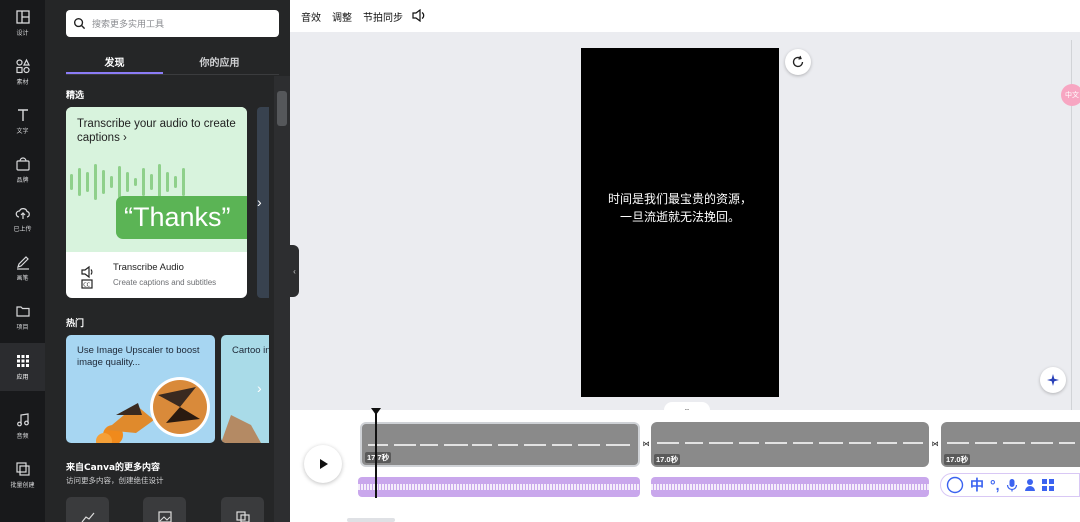 This screenshot has height=522, width=1080. Describe the element at coordinates (22, 317) in the screenshot. I see `rail-item-projects: 项目` at that location.